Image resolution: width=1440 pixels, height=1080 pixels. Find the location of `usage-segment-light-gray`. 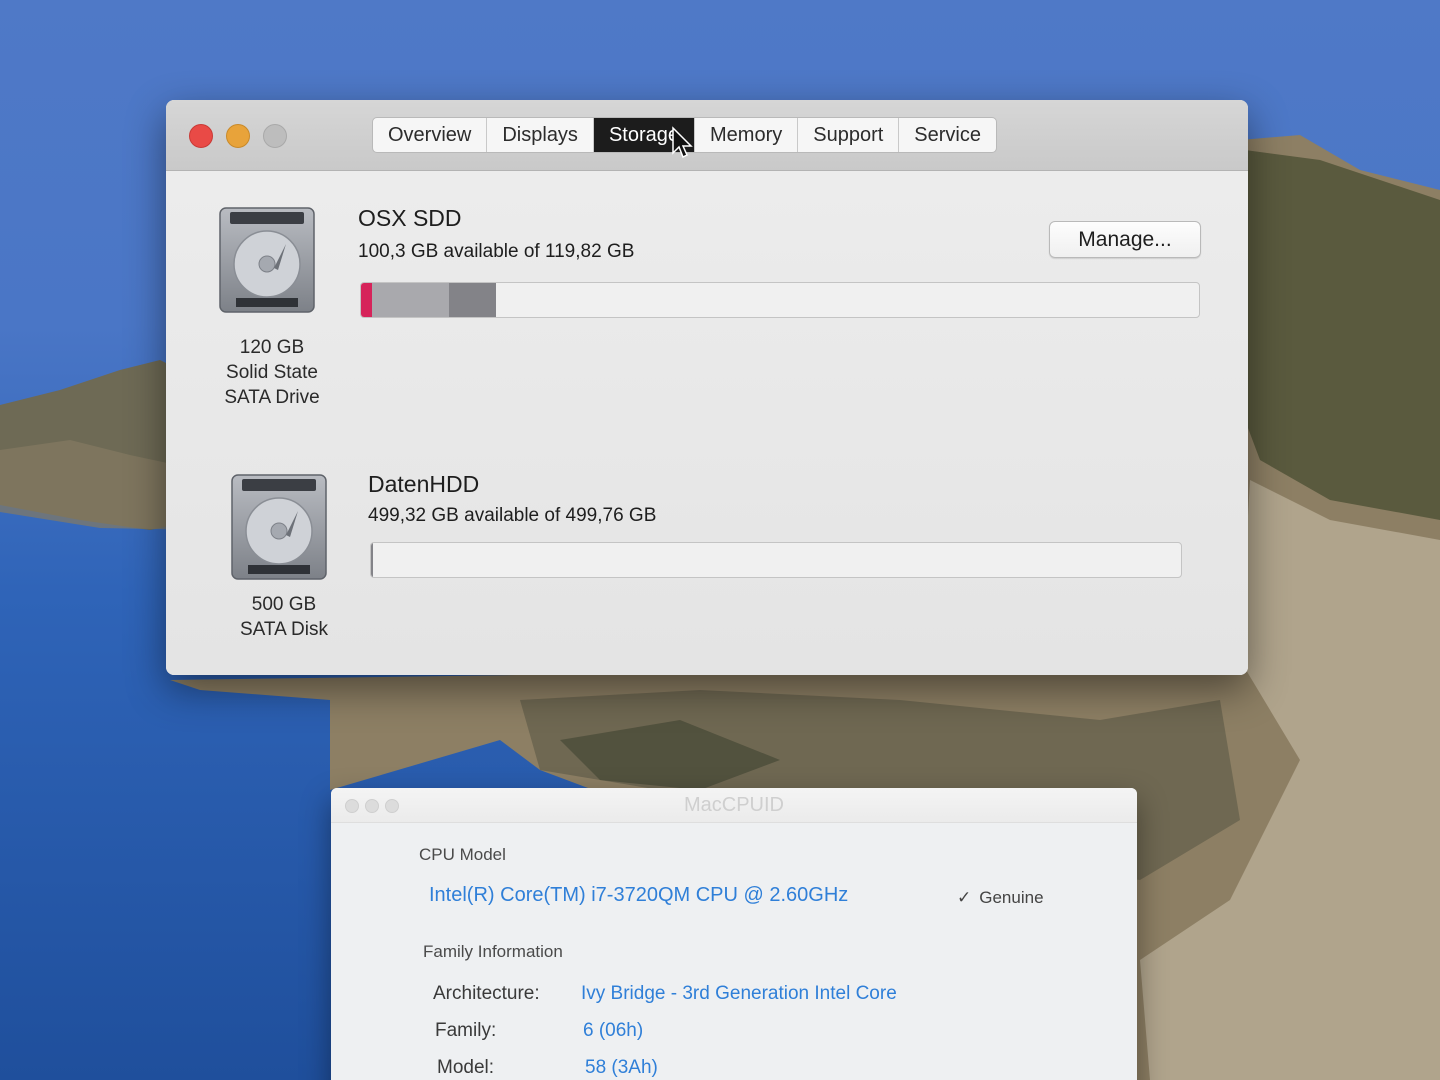

usage-segment-light-gray is located at coordinates (410, 300).